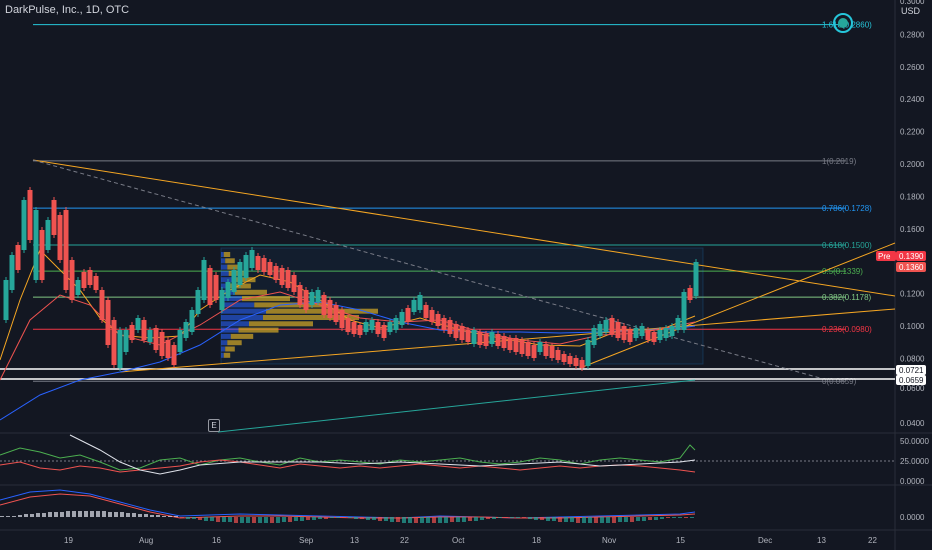 The height and width of the screenshot is (550, 932). I want to click on price-tick: 0.2800, so click(912, 34).